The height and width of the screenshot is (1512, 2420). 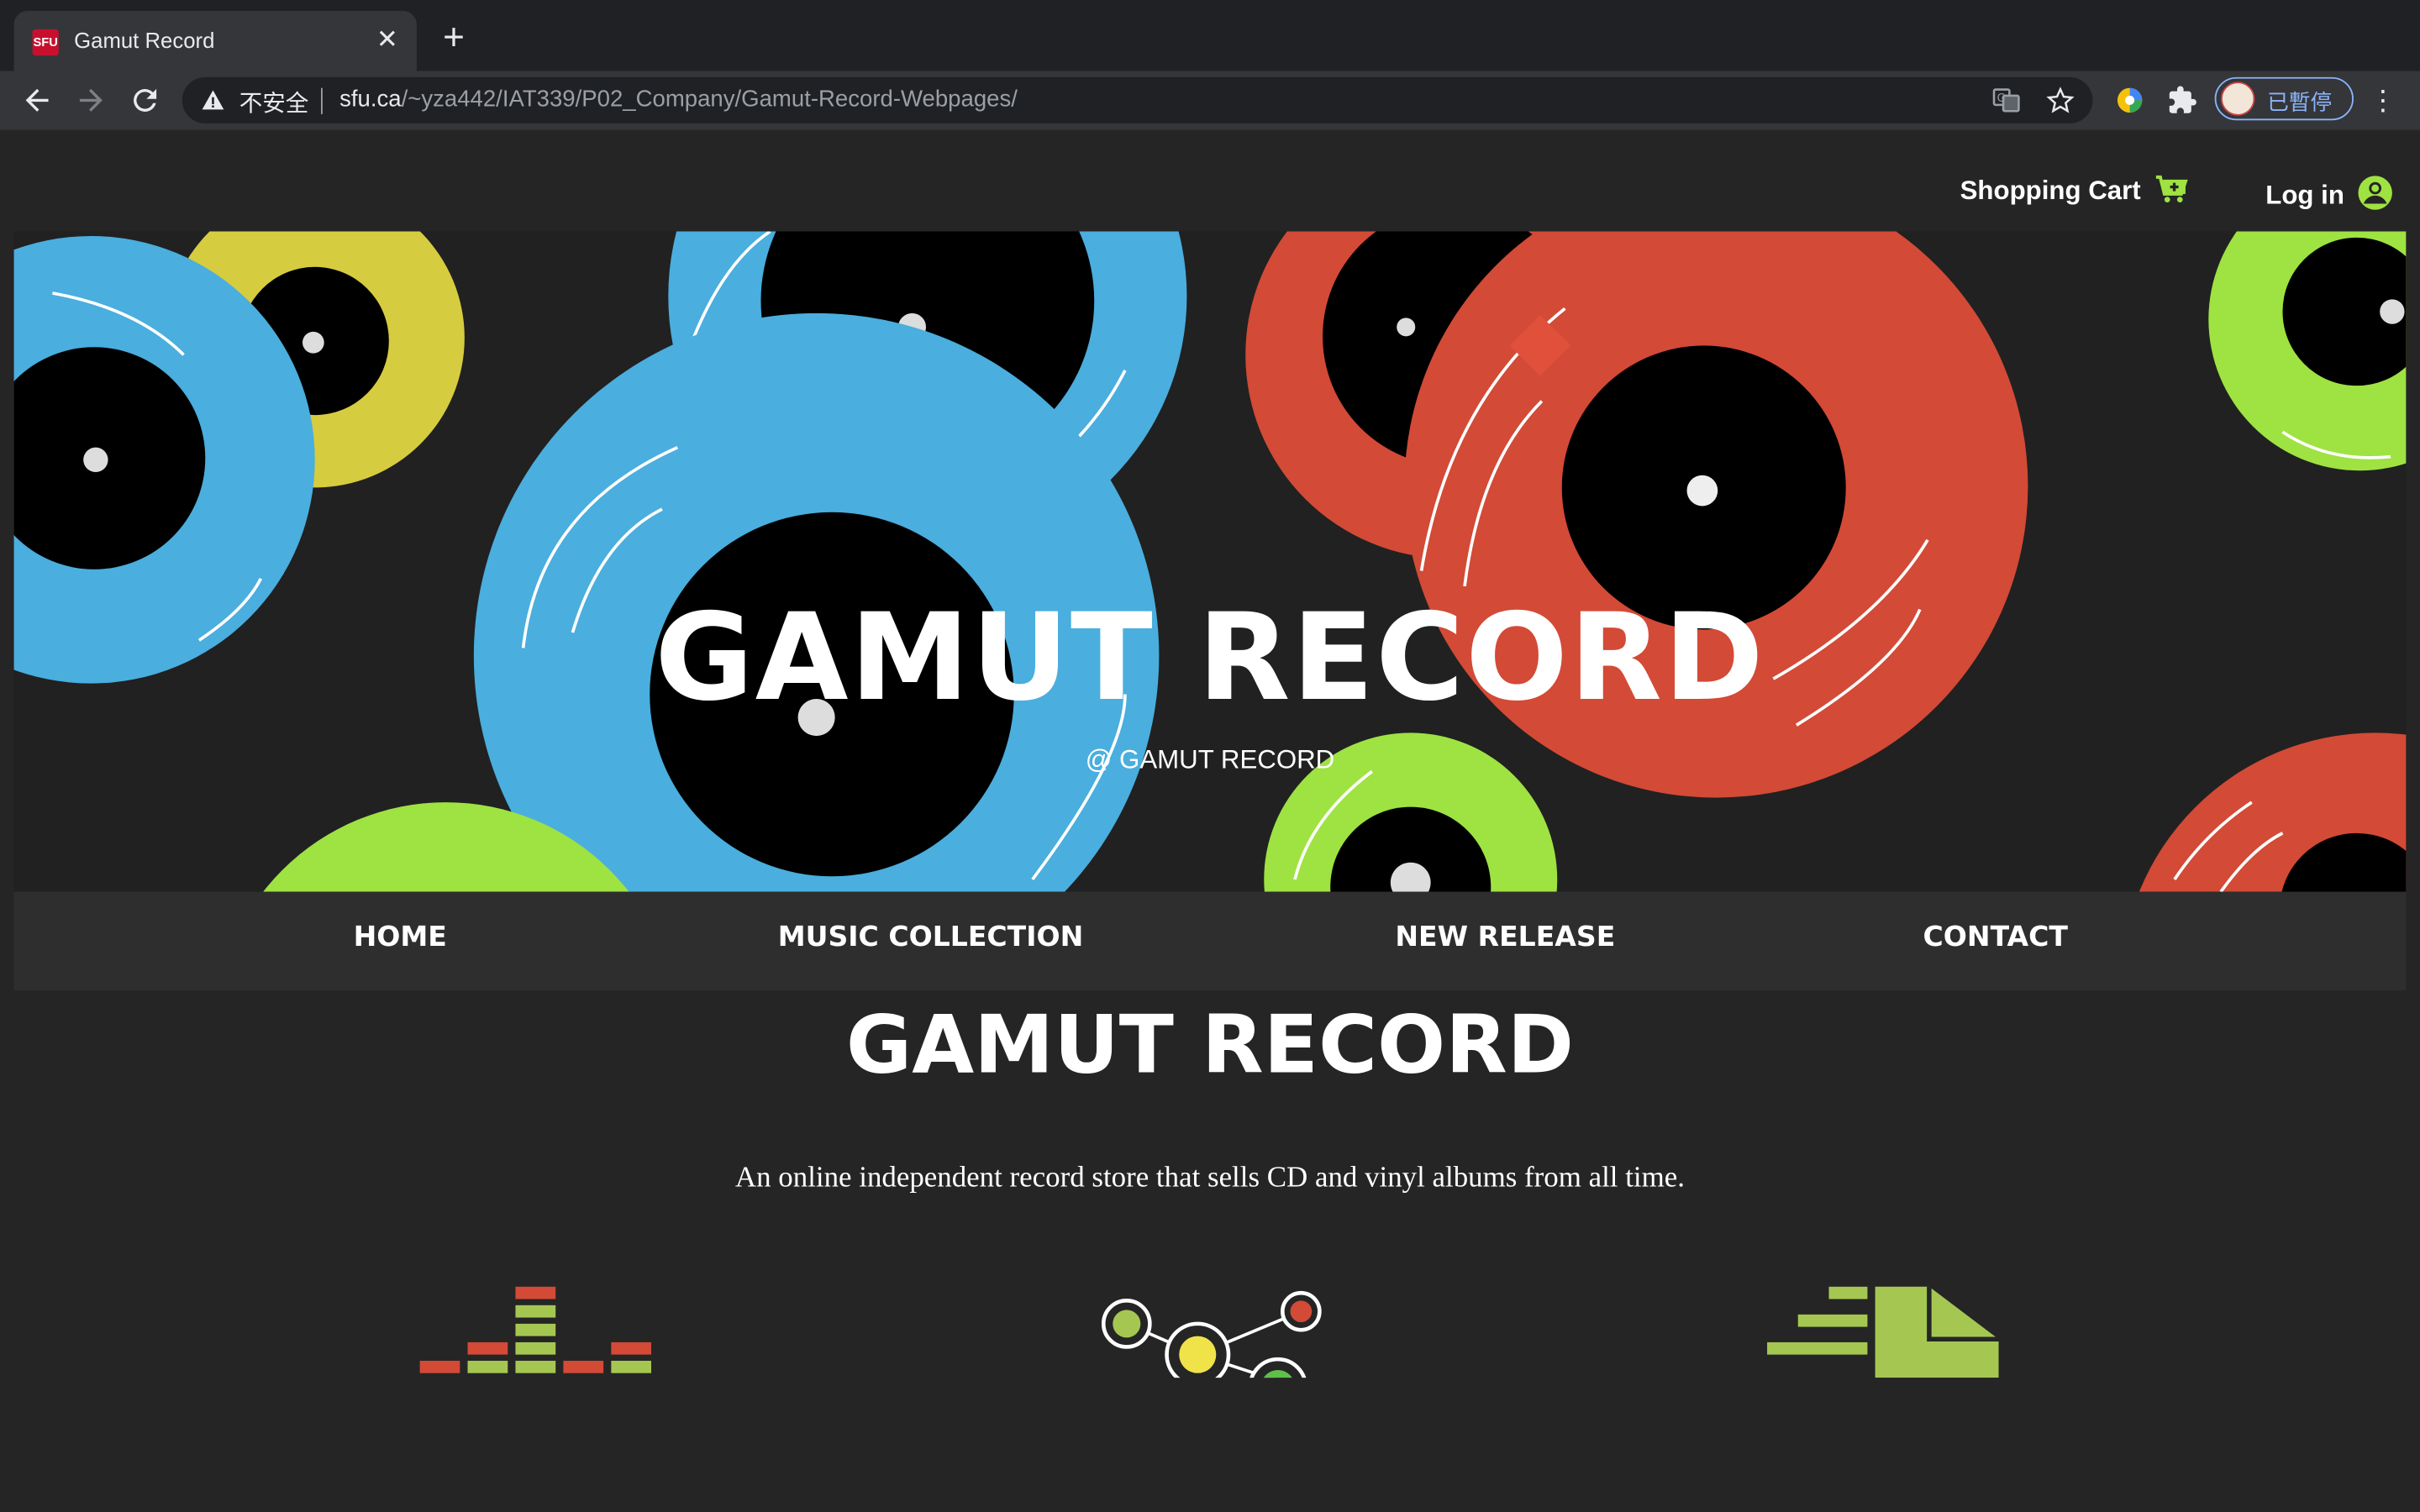 I want to click on warning-icon, so click(x=213, y=100).